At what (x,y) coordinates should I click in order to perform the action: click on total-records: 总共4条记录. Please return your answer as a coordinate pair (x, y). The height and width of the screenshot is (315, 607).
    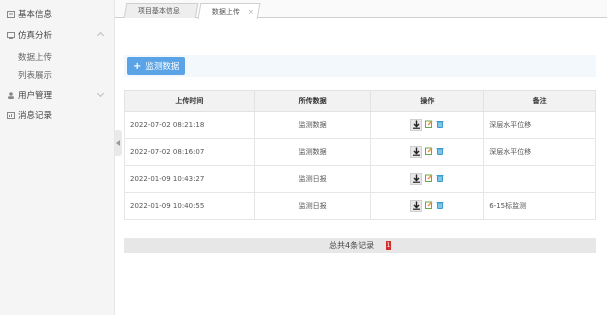
    Looking at the image, I should click on (352, 245).